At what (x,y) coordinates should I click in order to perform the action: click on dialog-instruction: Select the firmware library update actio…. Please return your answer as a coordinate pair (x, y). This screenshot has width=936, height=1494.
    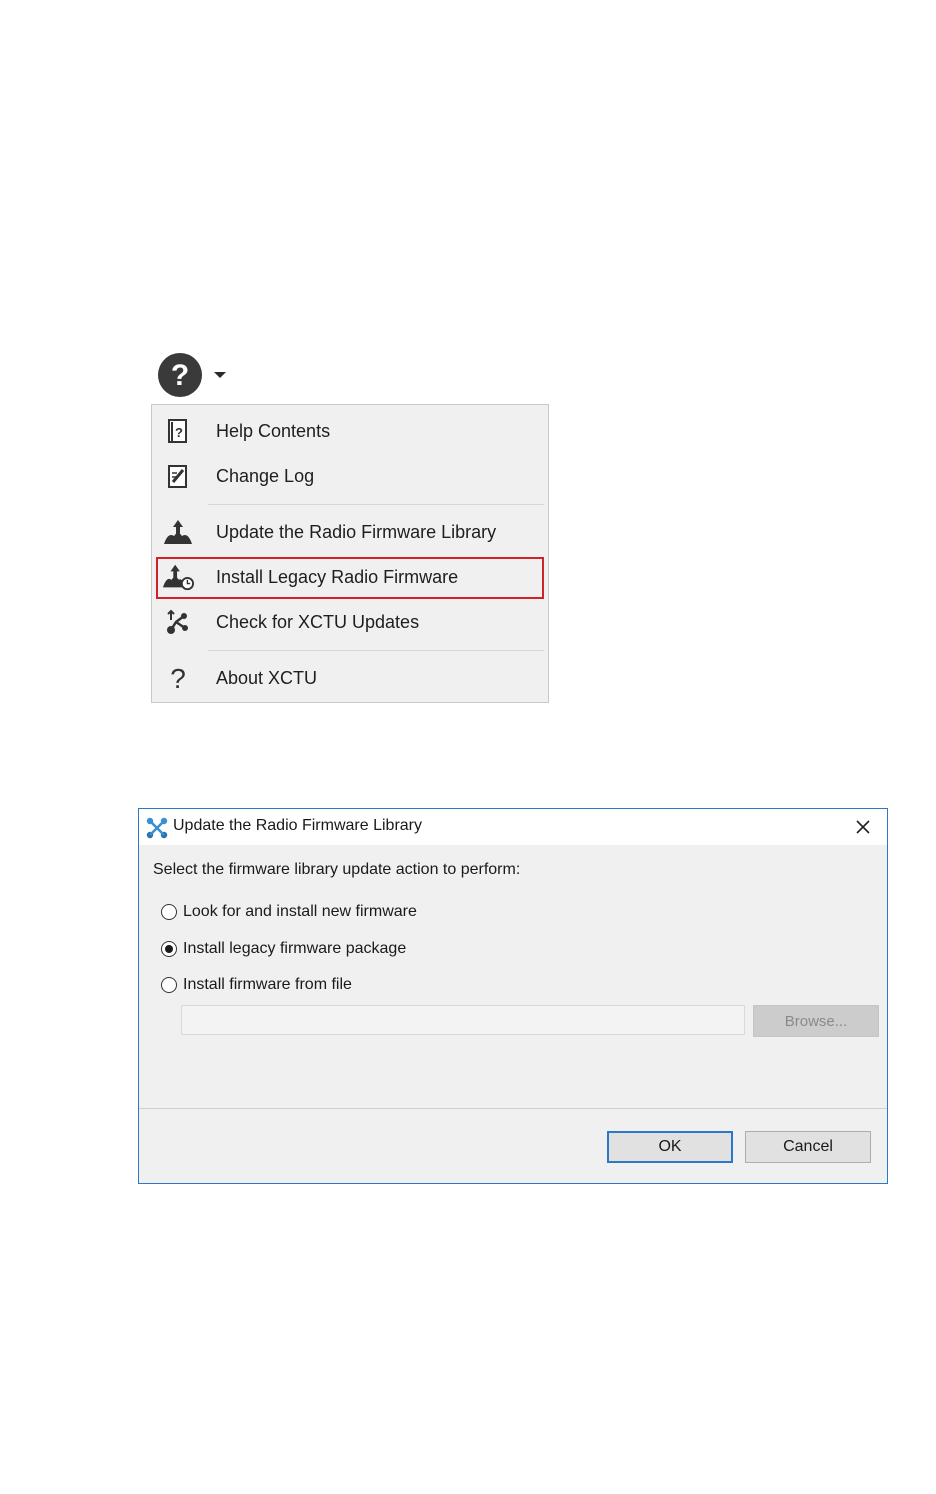
    Looking at the image, I should click on (337, 869).